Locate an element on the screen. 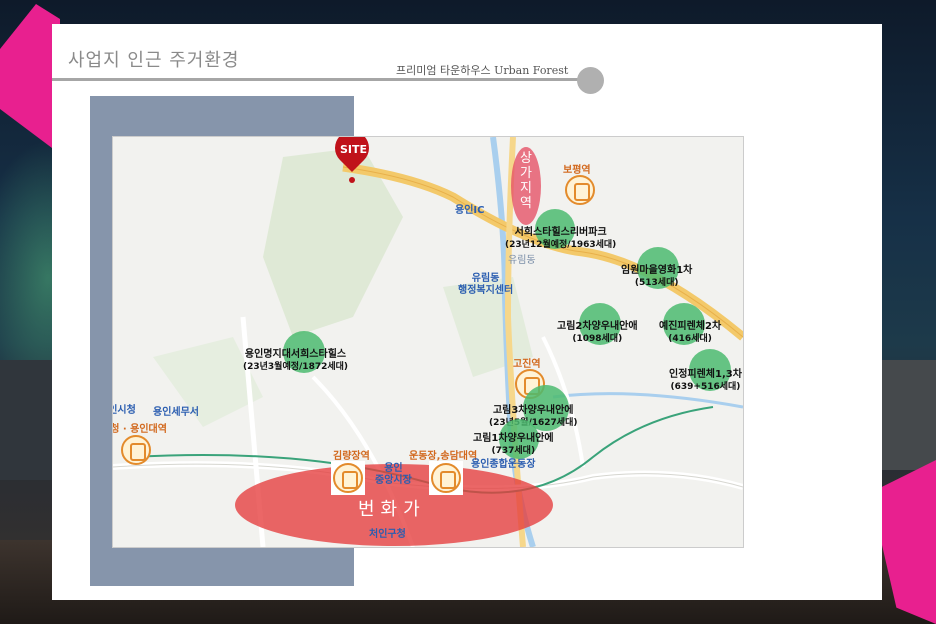 The width and height of the screenshot is (936, 624). place-yurim-dong: 유림동 is located at coordinates (522, 260).